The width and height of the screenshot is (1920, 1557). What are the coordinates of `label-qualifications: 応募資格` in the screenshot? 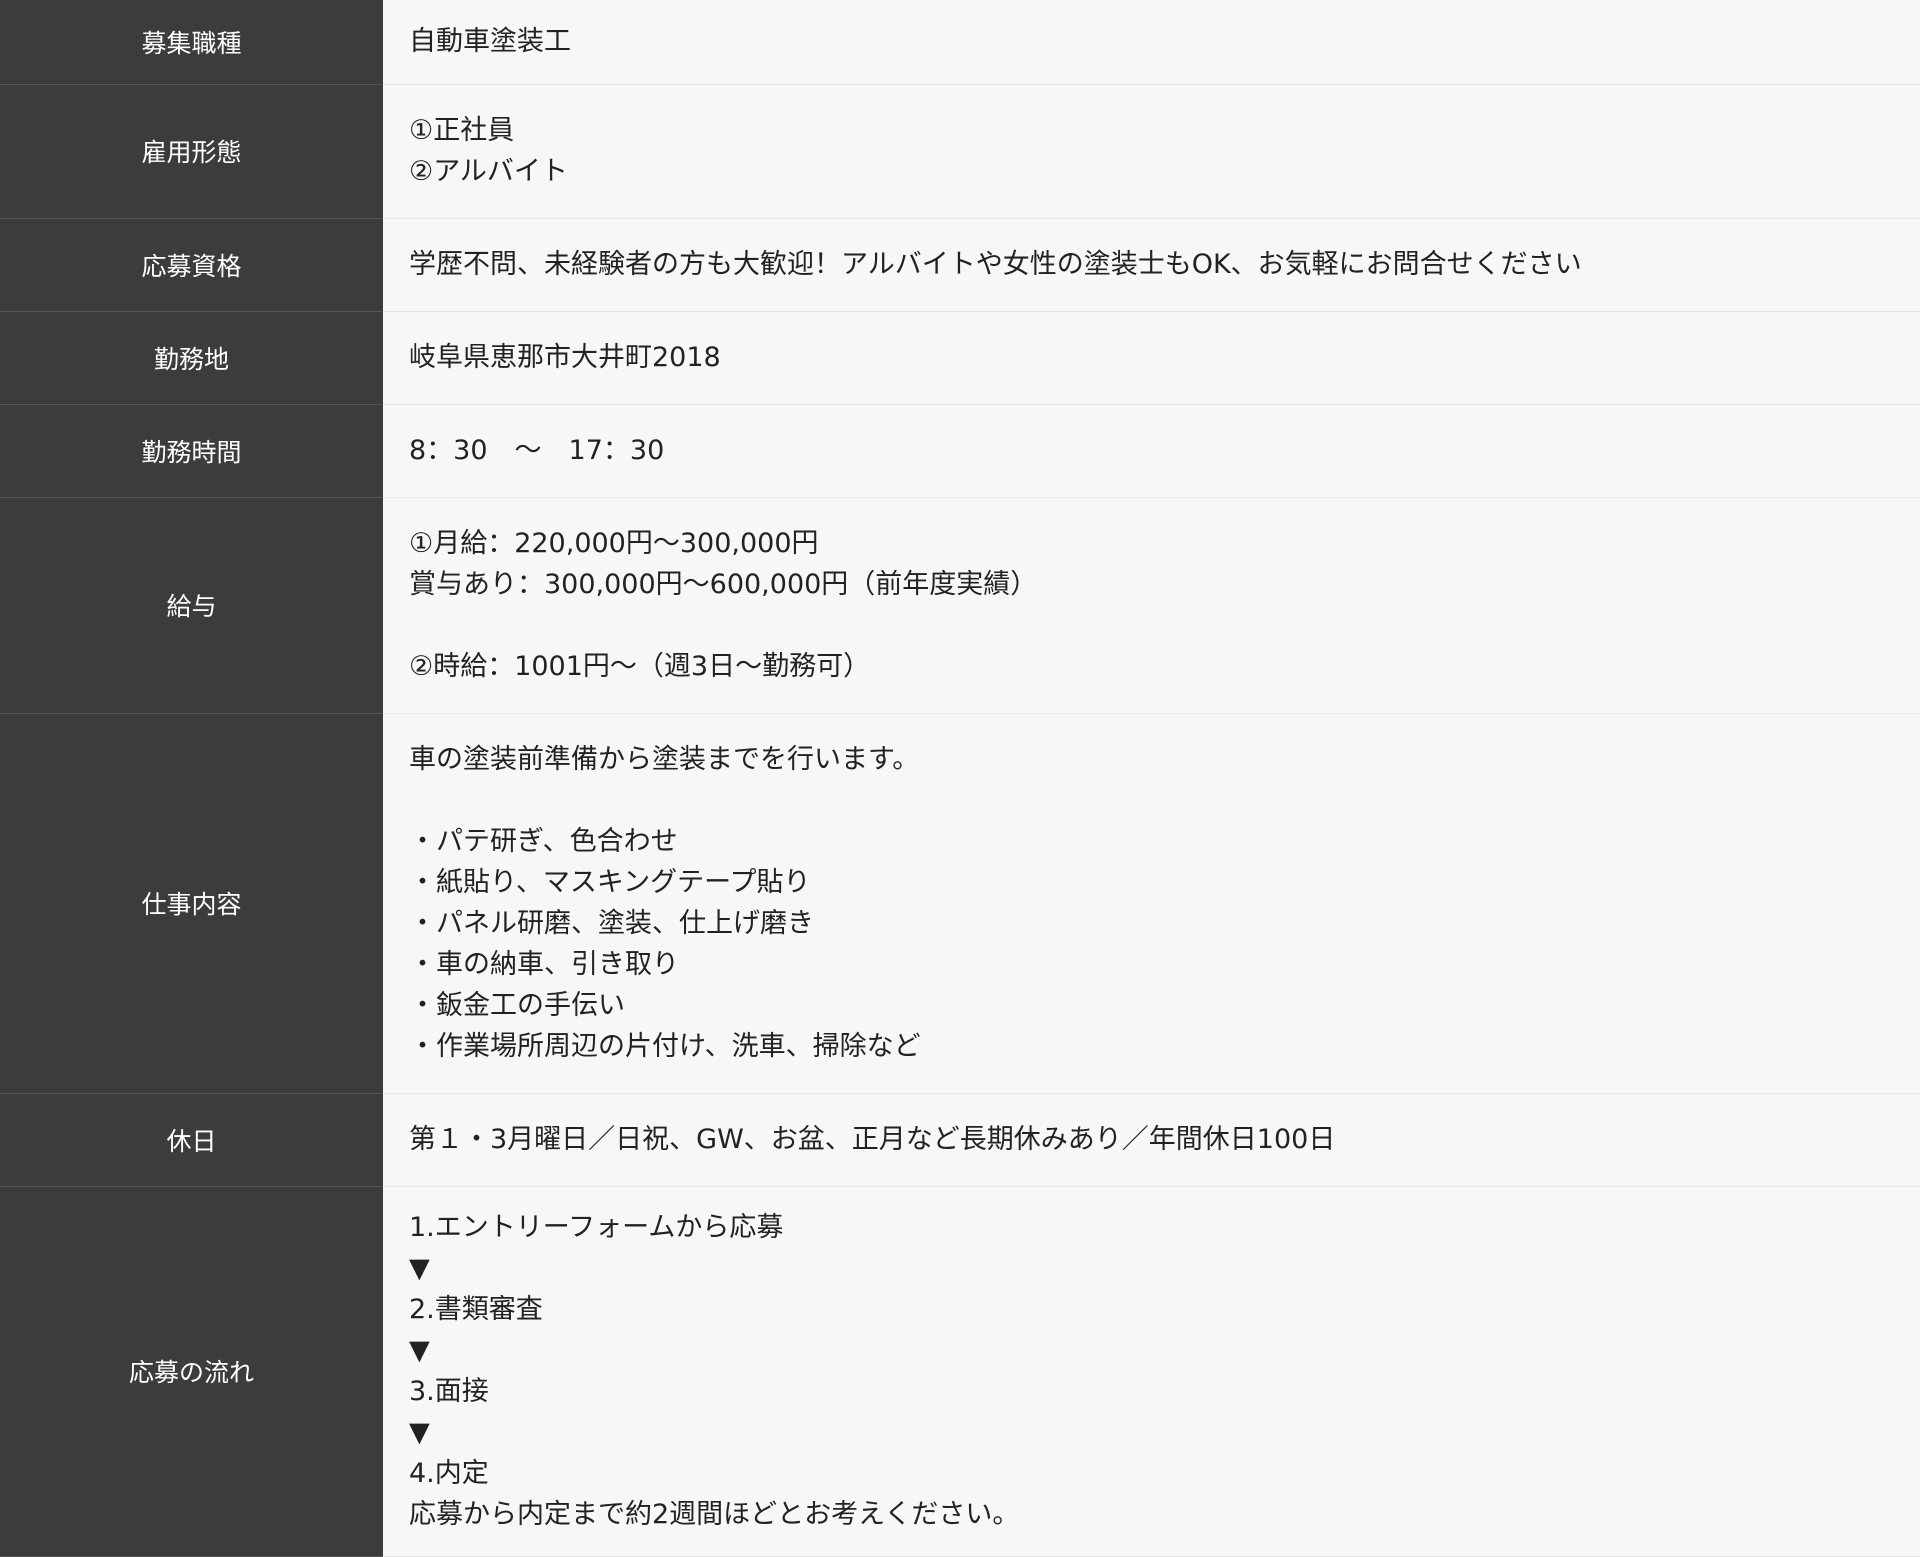 It's located at (191, 265).